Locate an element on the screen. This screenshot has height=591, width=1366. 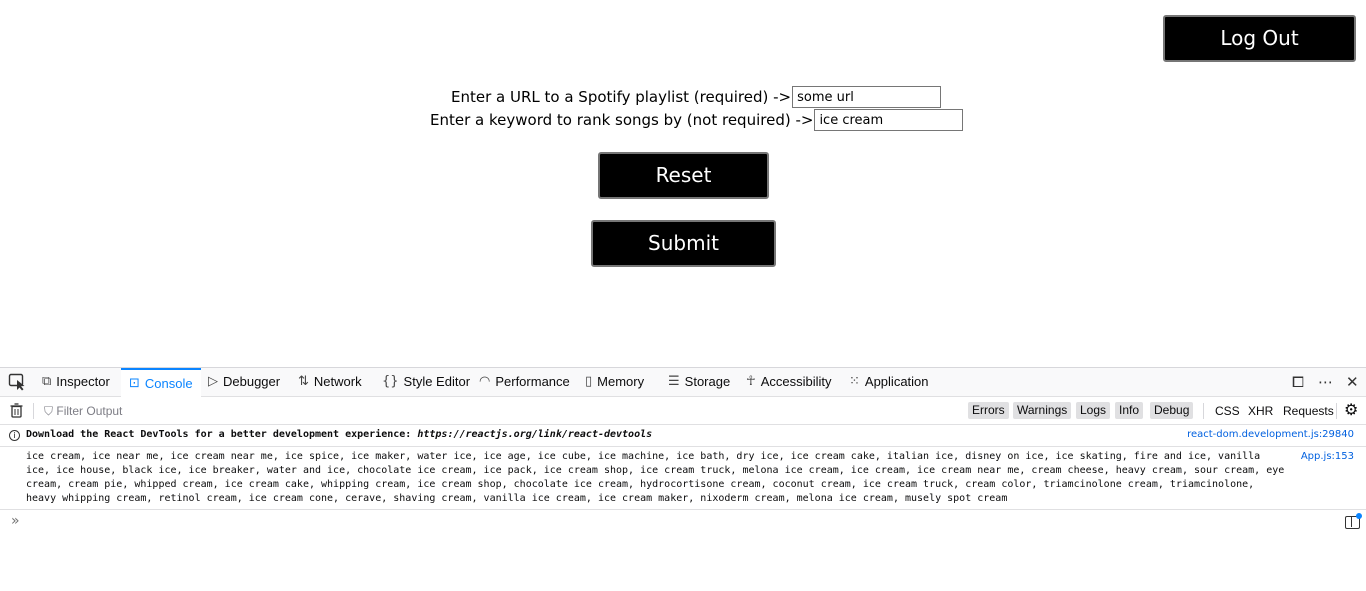
filter-placeholder: Filter Output is located at coordinates (89, 411).